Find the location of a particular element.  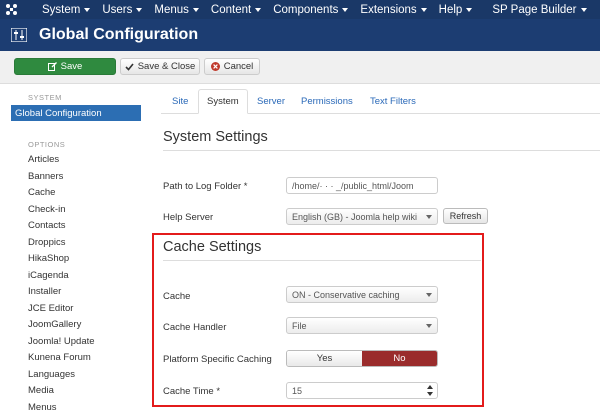

sidebar-item: Banners is located at coordinates (45, 176).